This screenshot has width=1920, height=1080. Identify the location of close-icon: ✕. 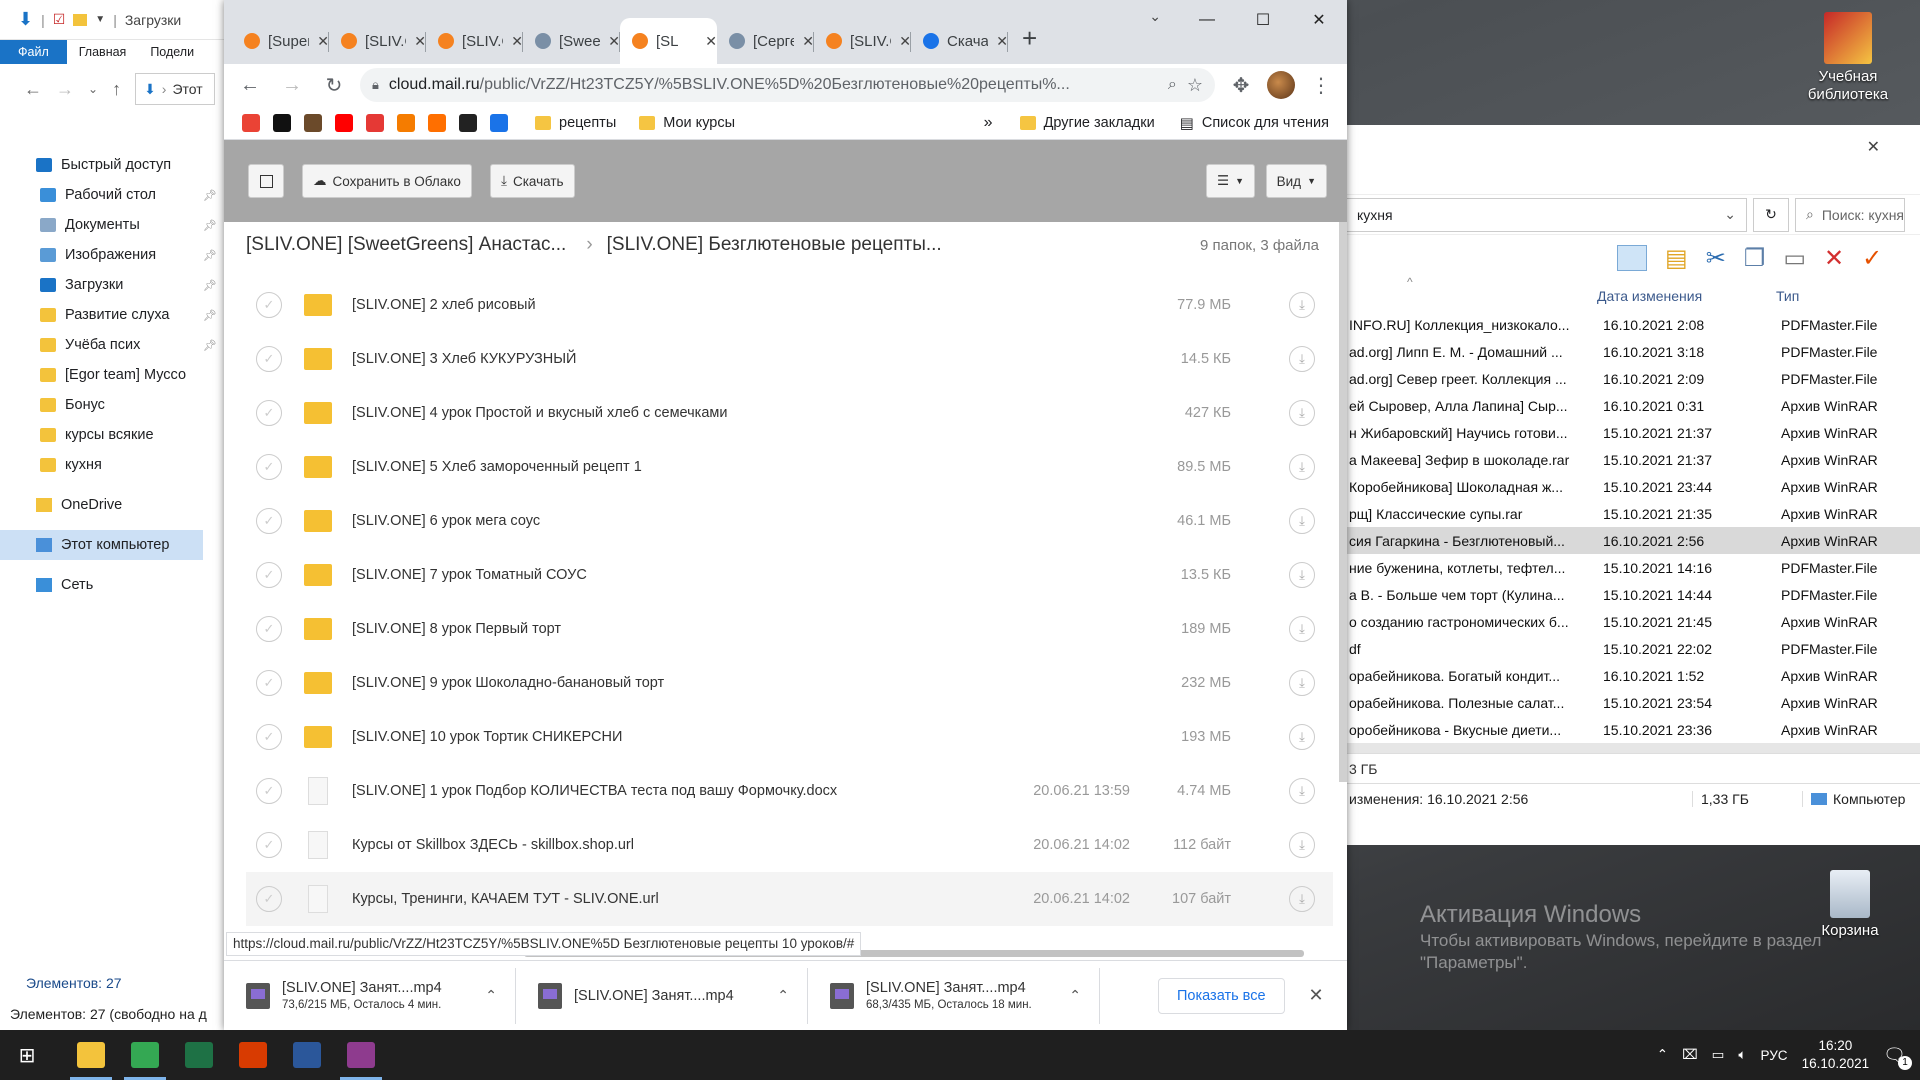
(1316, 995).